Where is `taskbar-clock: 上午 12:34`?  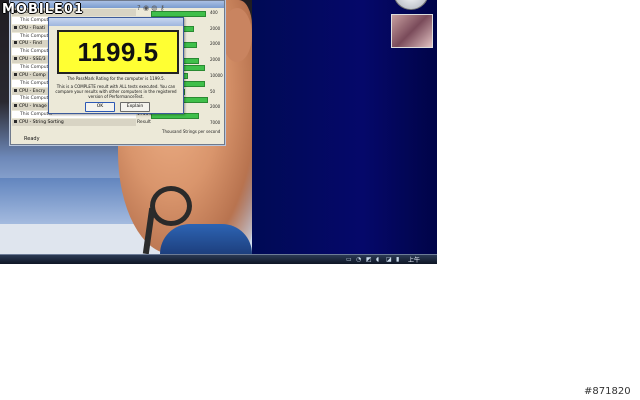 taskbar-clock: 上午 12:34 is located at coordinates (422, 259).